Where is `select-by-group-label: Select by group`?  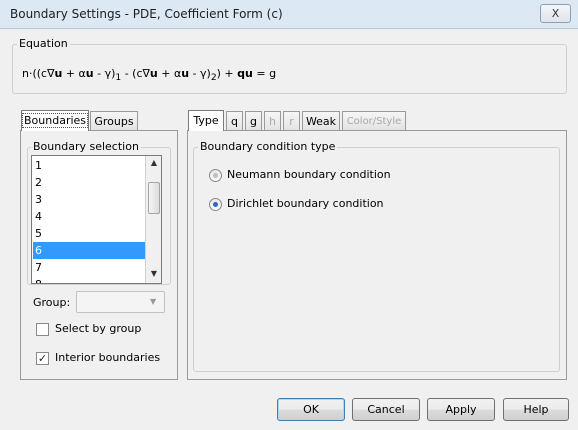
select-by-group-label: Select by group is located at coordinates (98, 328).